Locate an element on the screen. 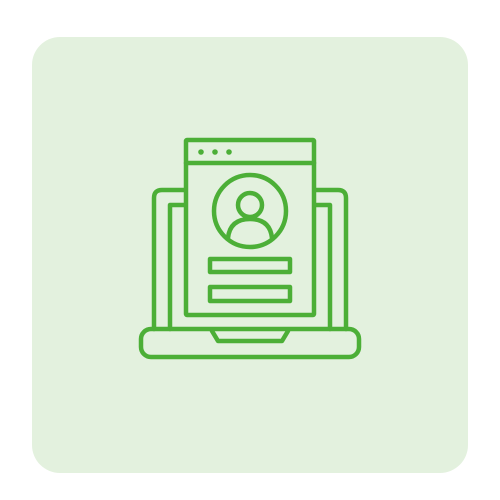 The image size is (500, 500). text-lines-icon is located at coordinates (250, 280).